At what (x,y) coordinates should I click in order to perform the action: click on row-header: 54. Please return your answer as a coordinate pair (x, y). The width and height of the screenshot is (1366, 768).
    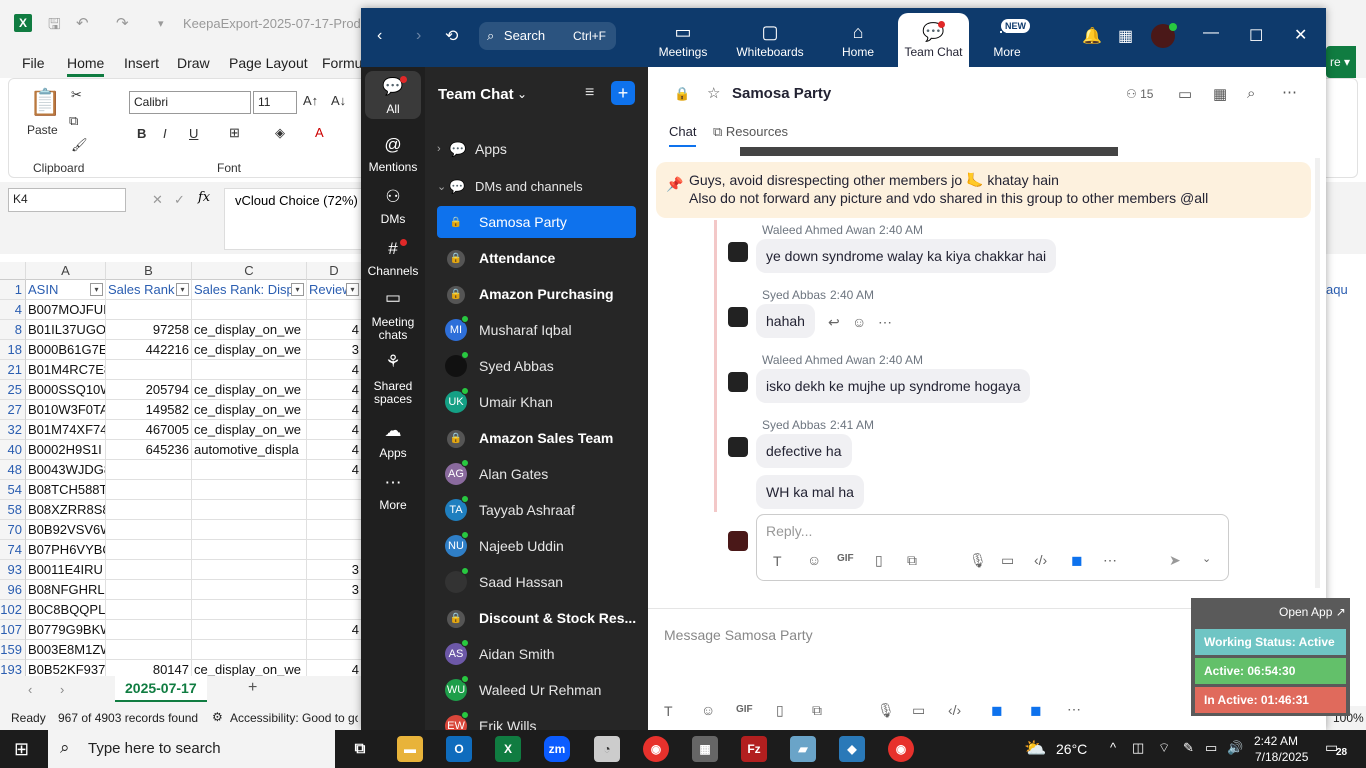
    Looking at the image, I should click on (13, 490).